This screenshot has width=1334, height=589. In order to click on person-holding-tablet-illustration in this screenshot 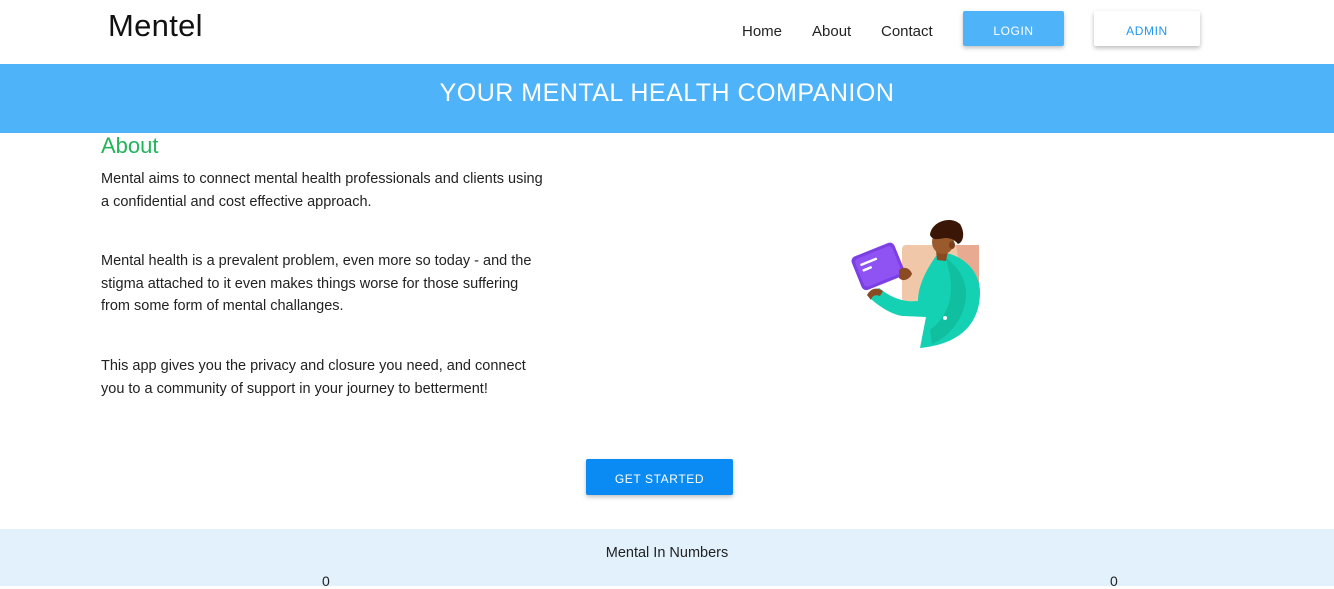, I will do `click(915, 283)`.